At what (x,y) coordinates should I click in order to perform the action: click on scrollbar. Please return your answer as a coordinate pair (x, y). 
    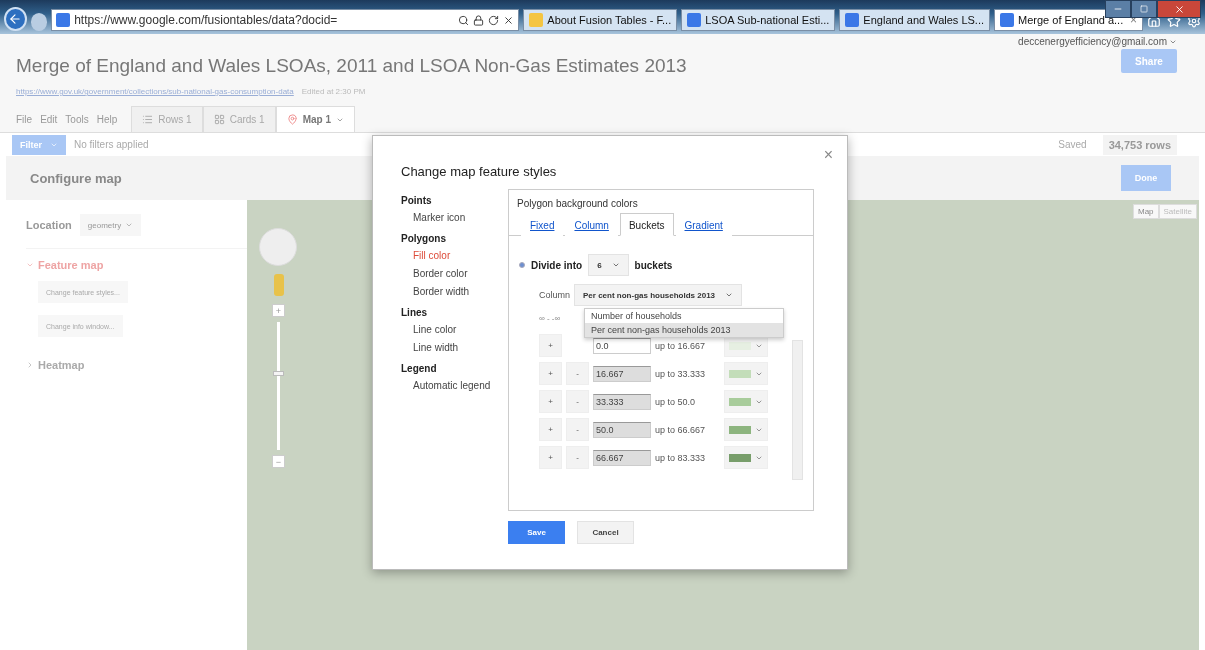
    Looking at the image, I should click on (797, 410).